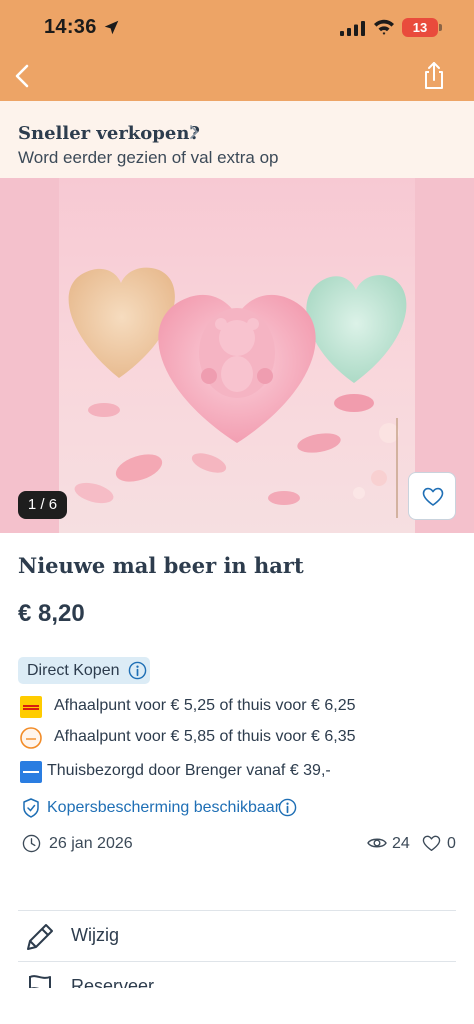  Describe the element at coordinates (148, 157) in the screenshot. I see `promo-subtitle: Word eerder gezien of val extra op` at that location.